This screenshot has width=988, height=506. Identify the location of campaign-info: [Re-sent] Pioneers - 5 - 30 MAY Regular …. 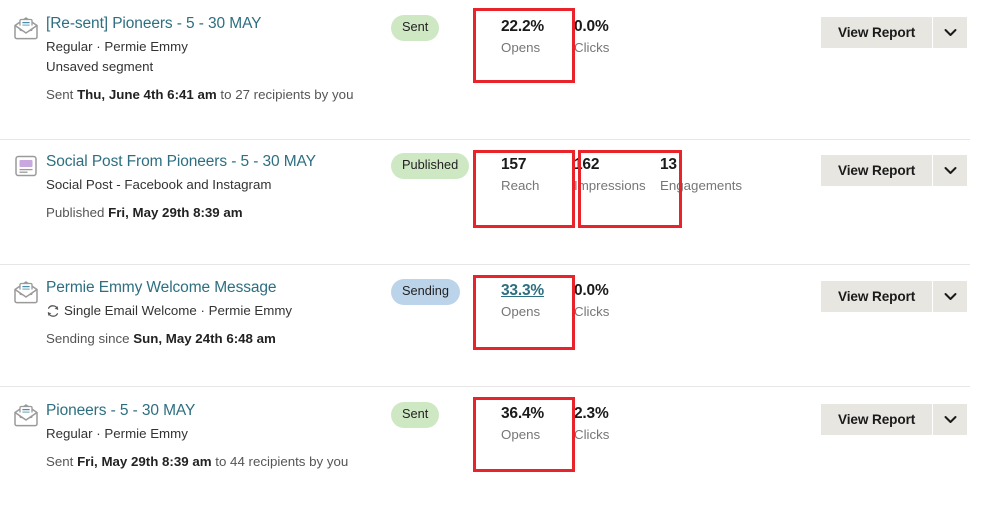
(218, 59).